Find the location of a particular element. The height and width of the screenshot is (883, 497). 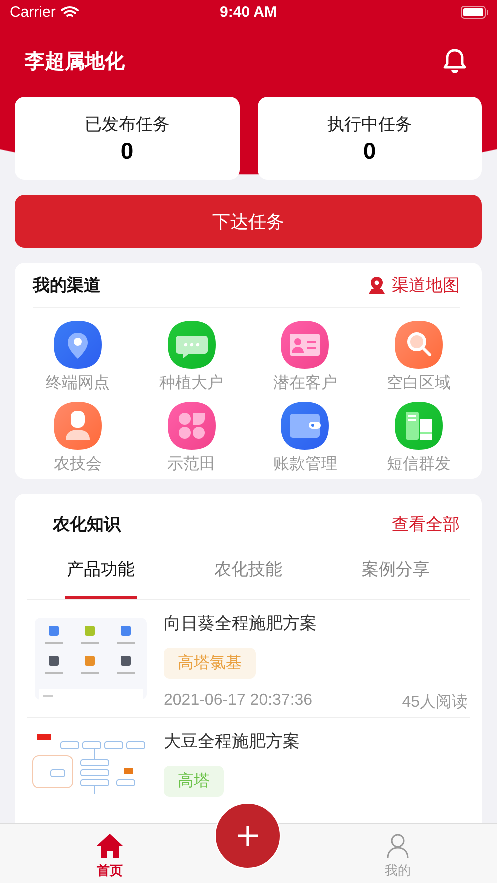

issue-task-button: 下达任务 is located at coordinates (248, 221).